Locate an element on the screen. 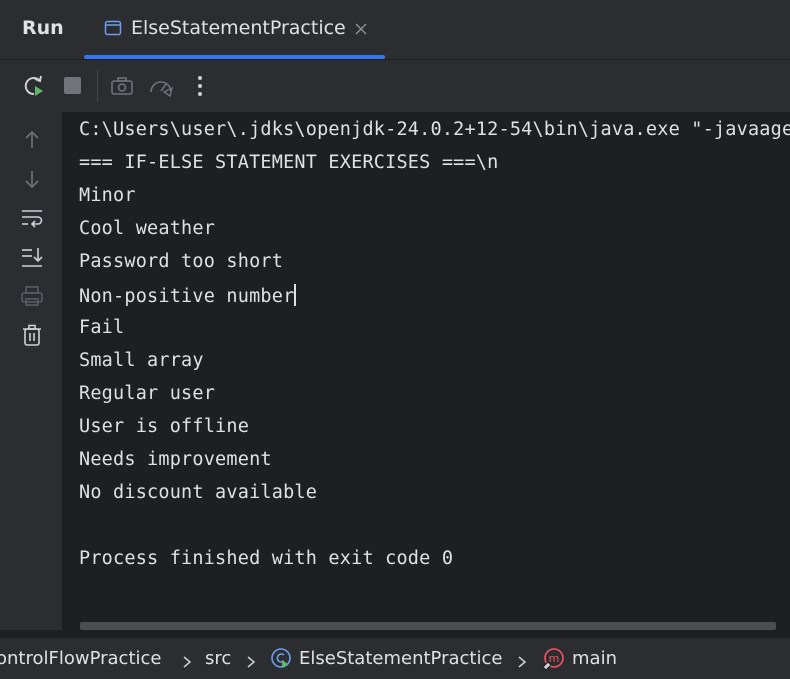 Image resolution: width=790 pixels, height=679 pixels. console-line: Minor is located at coordinates (107, 195).